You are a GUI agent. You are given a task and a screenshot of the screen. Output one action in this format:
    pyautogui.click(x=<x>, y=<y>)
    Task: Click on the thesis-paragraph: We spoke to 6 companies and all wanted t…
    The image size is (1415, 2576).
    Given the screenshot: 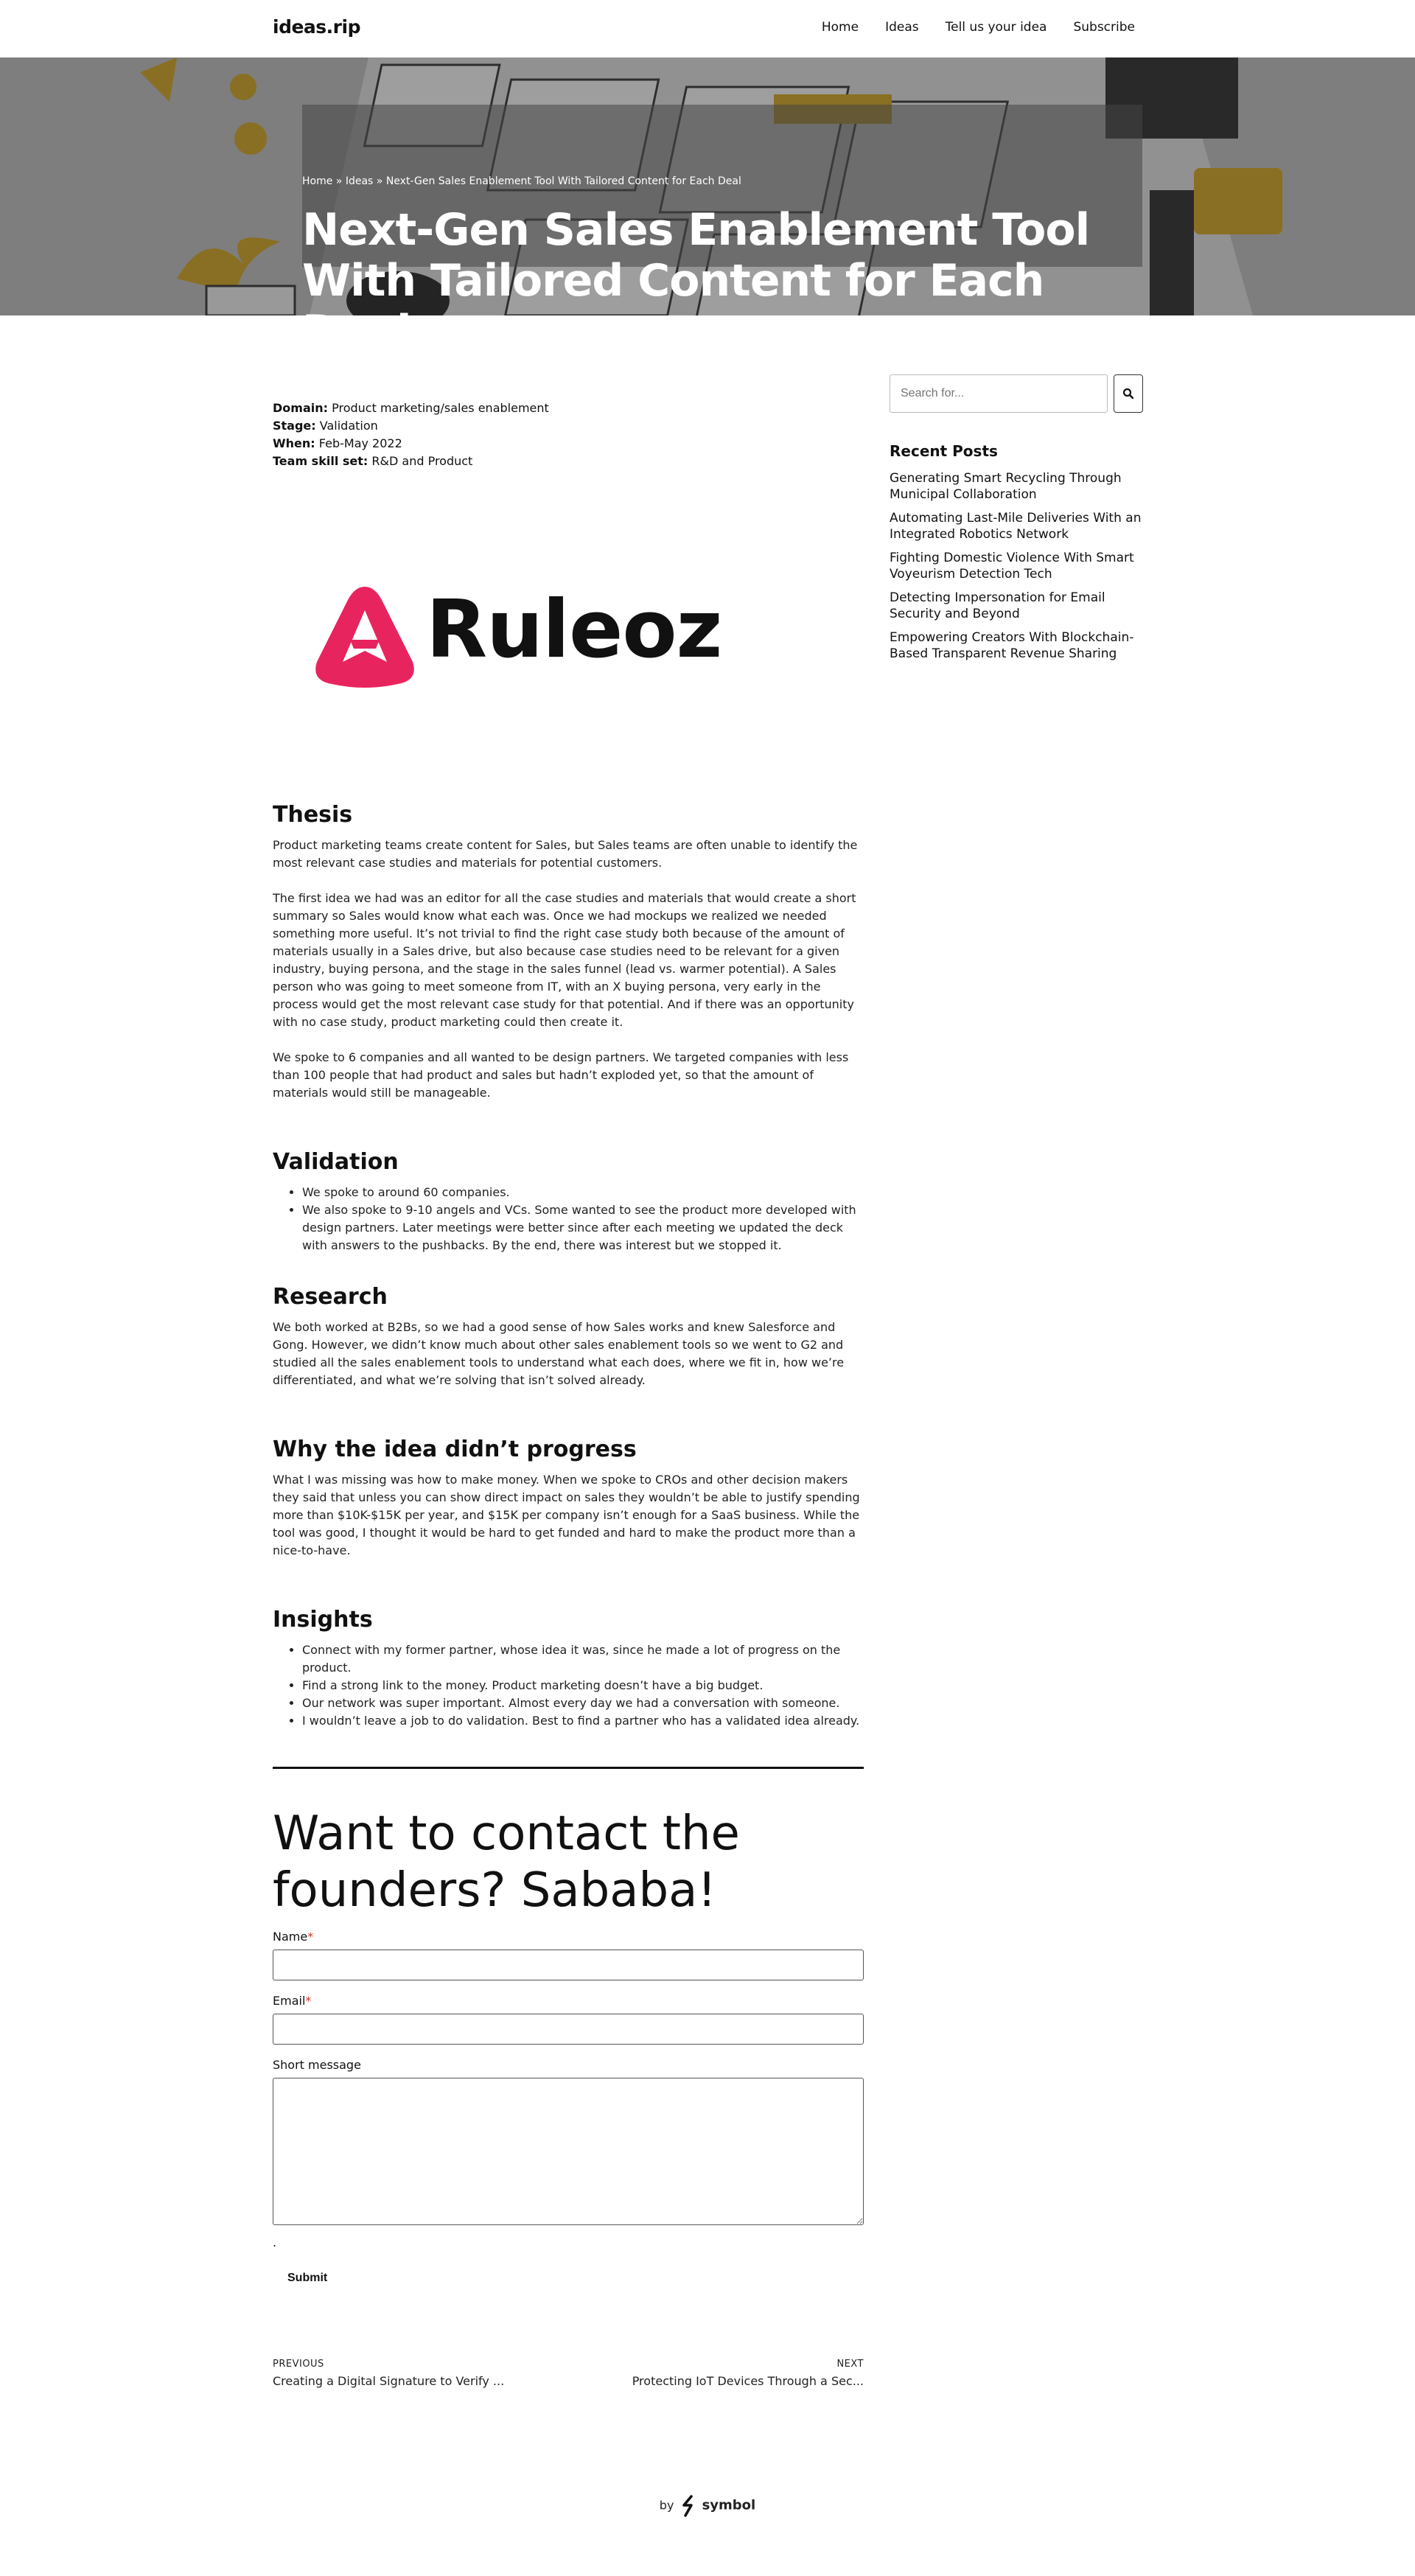 What is the action you would take?
    pyautogui.click(x=561, y=1075)
    